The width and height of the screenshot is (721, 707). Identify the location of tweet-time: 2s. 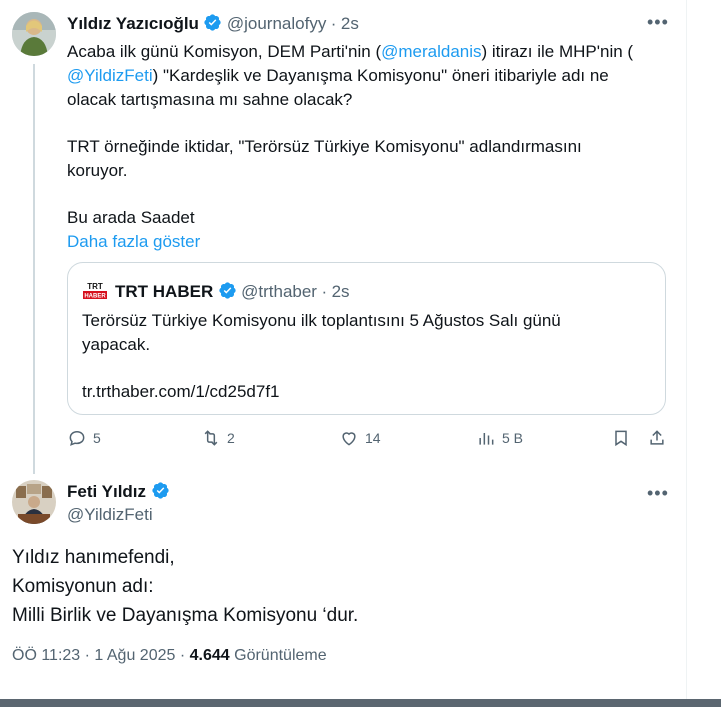
(350, 23).